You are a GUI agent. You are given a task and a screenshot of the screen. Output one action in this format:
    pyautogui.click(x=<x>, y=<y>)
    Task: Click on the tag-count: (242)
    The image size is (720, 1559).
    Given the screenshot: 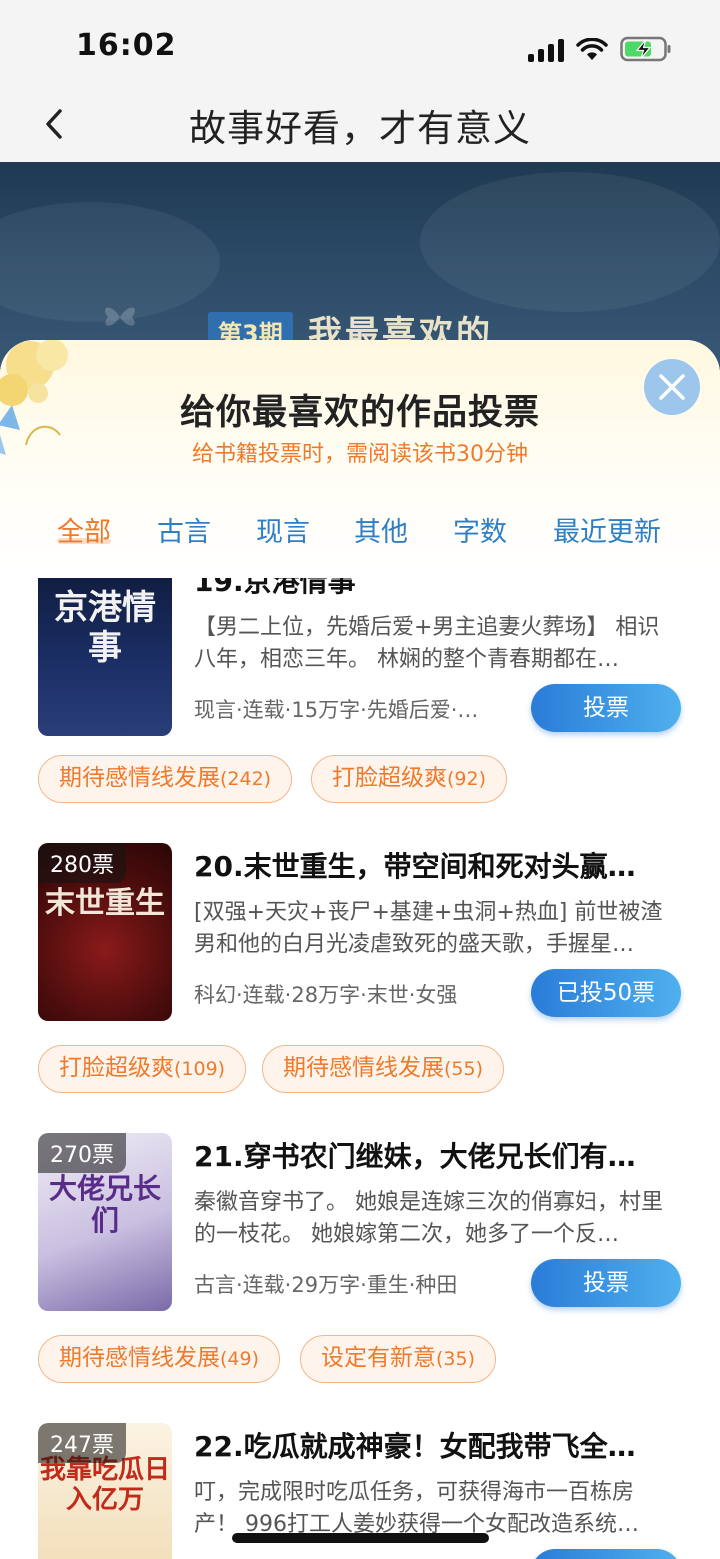 What is the action you would take?
    pyautogui.click(x=246, y=779)
    